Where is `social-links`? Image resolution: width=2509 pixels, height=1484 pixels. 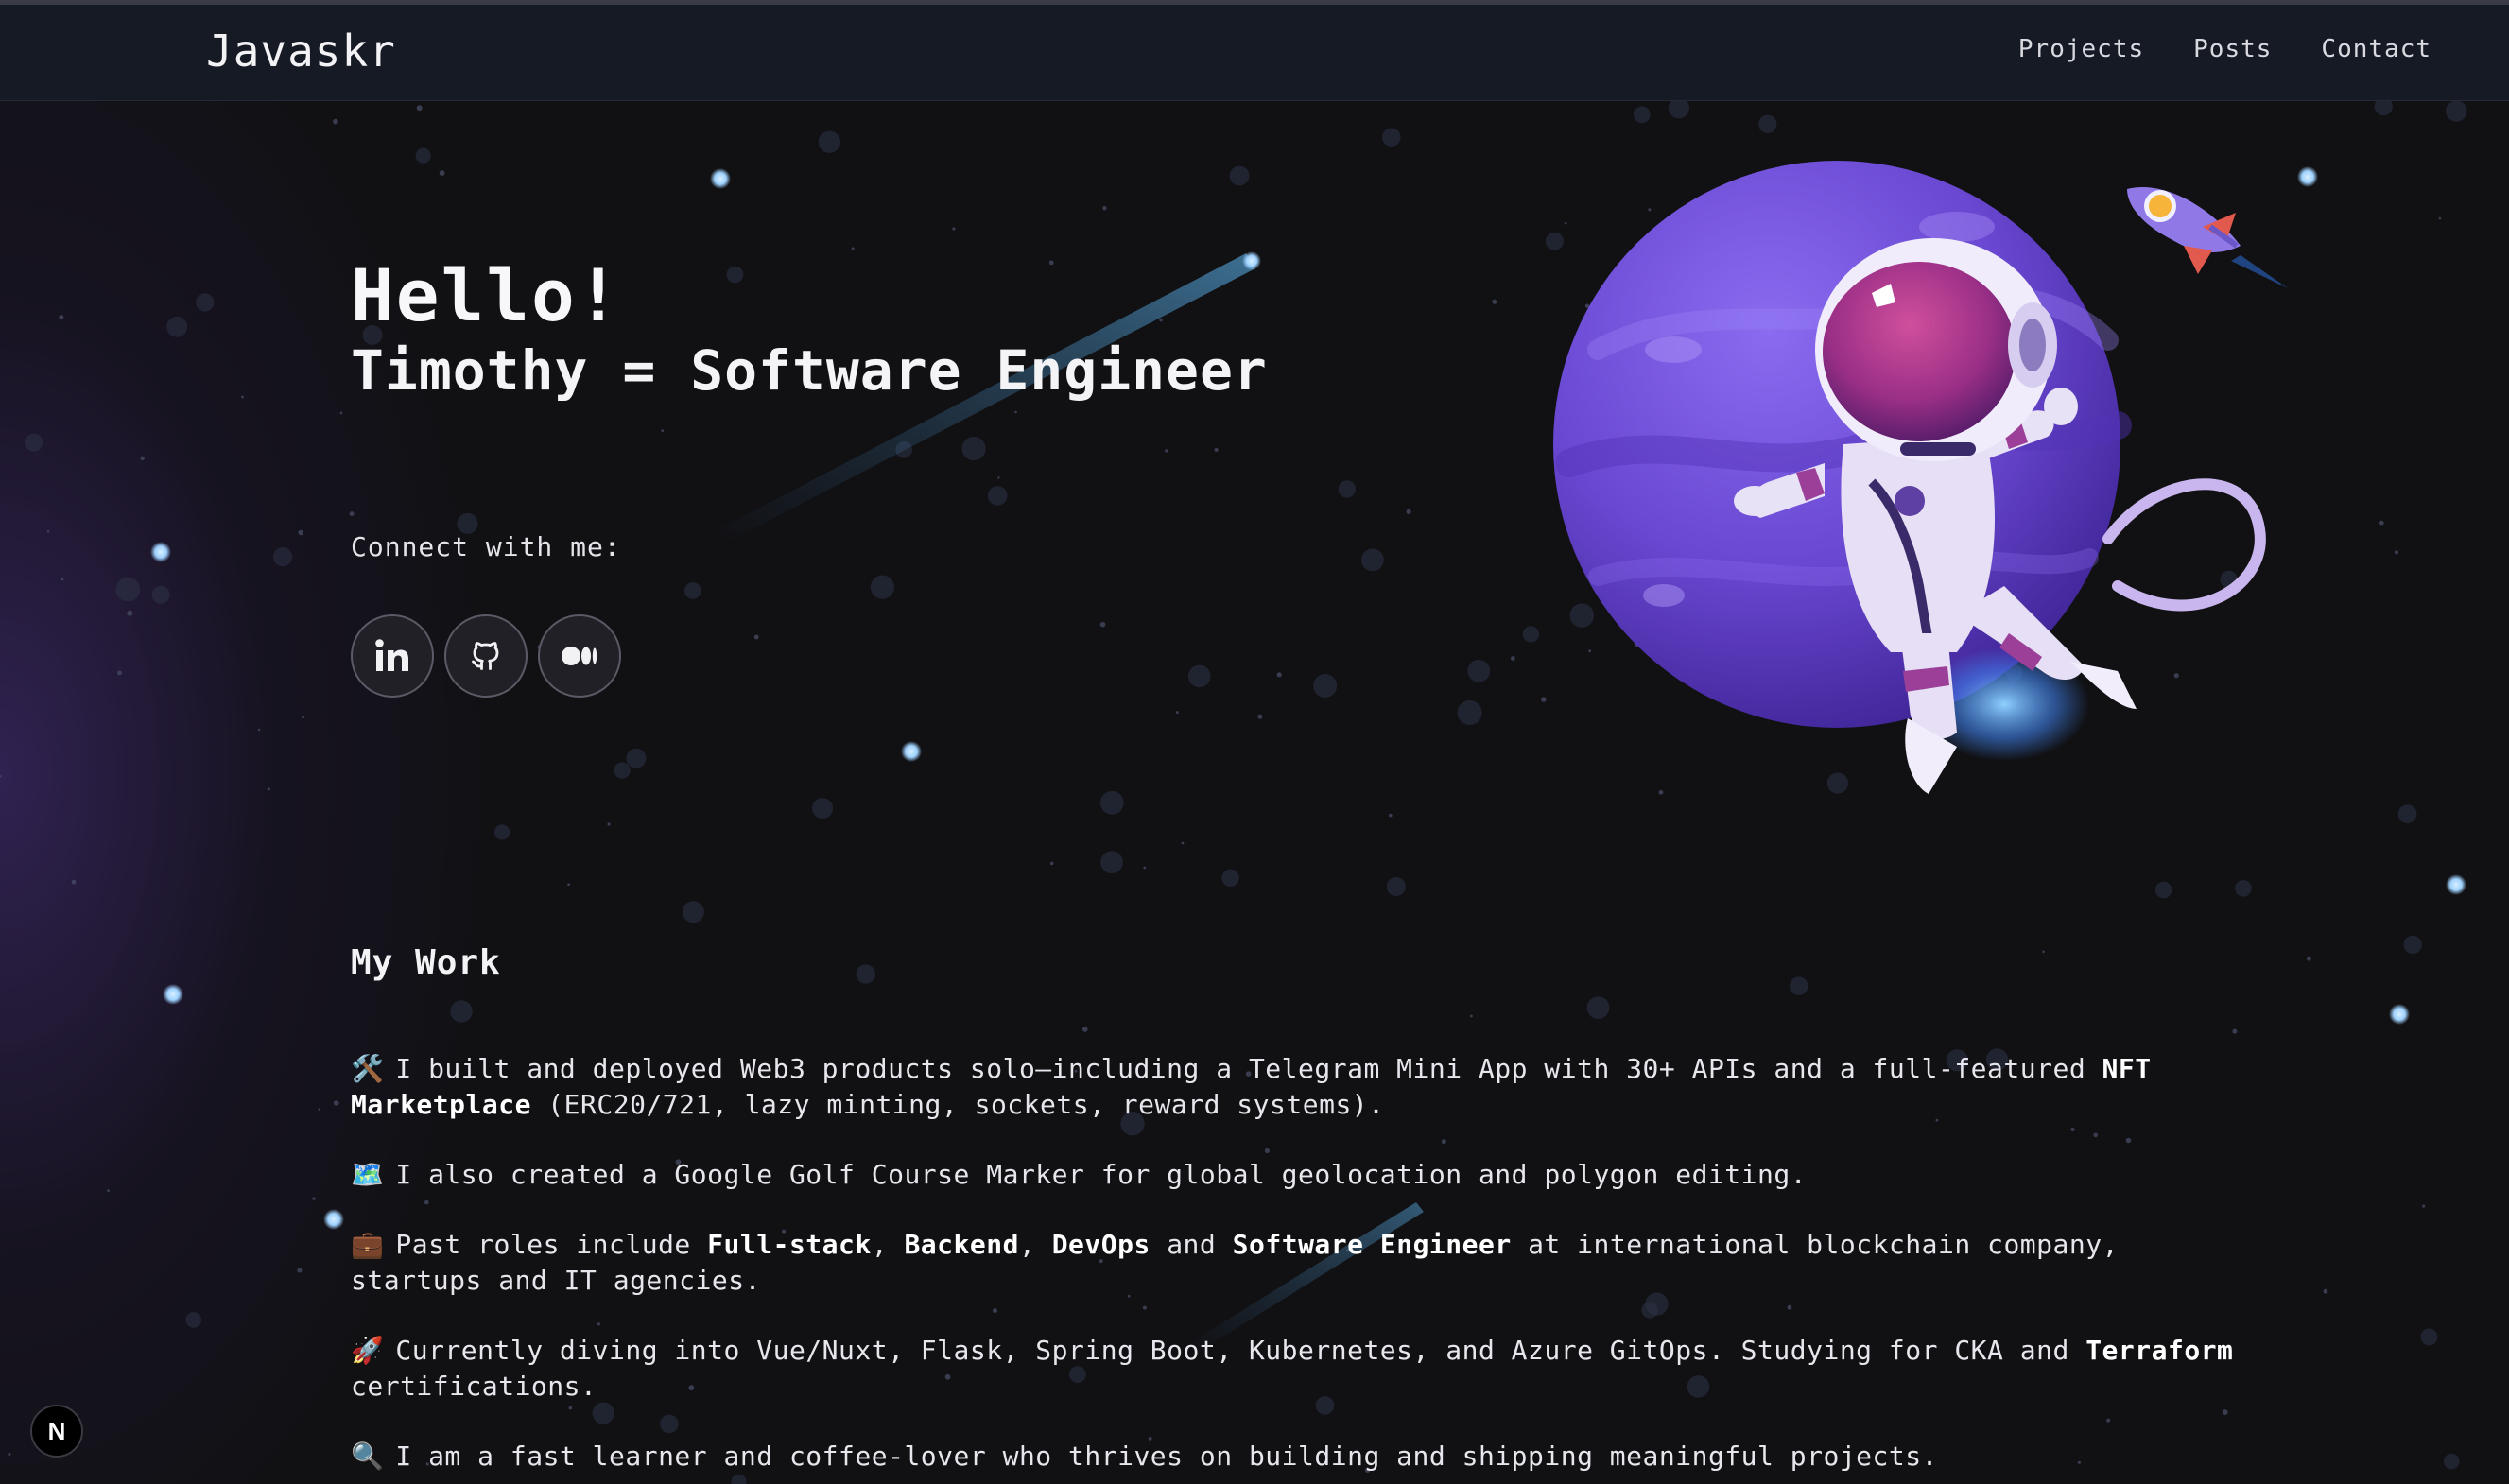 social-links is located at coordinates (486, 656).